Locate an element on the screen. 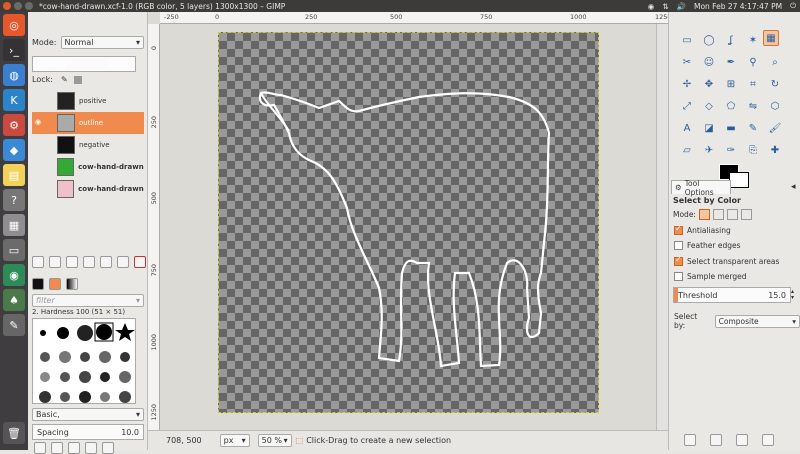 The width and height of the screenshot is (800, 454). move-icon: ✥ is located at coordinates (709, 84).